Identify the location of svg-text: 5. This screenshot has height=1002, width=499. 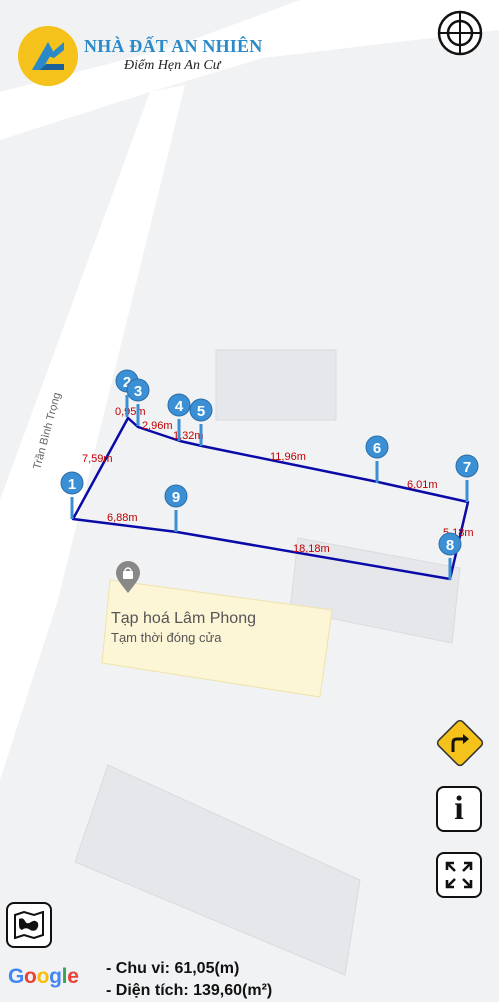
(201, 411).